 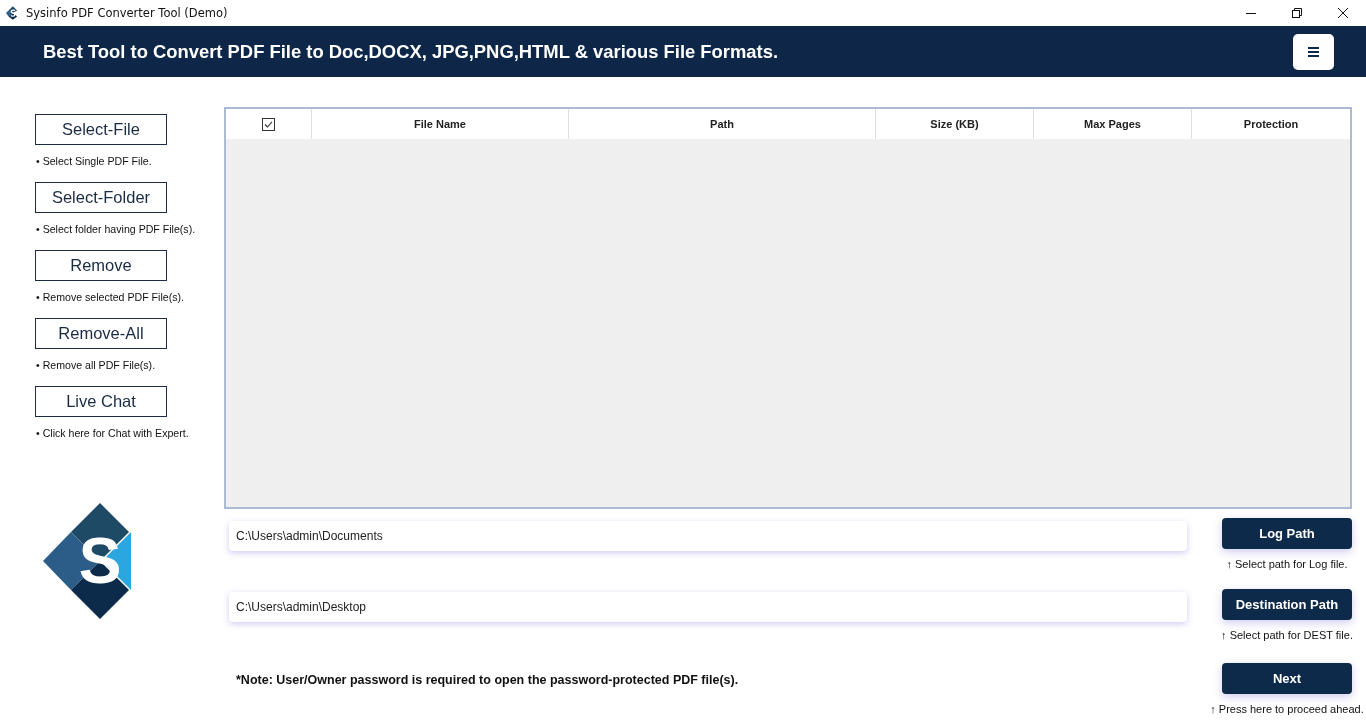 I want to click on close-icon, so click(x=1343, y=13).